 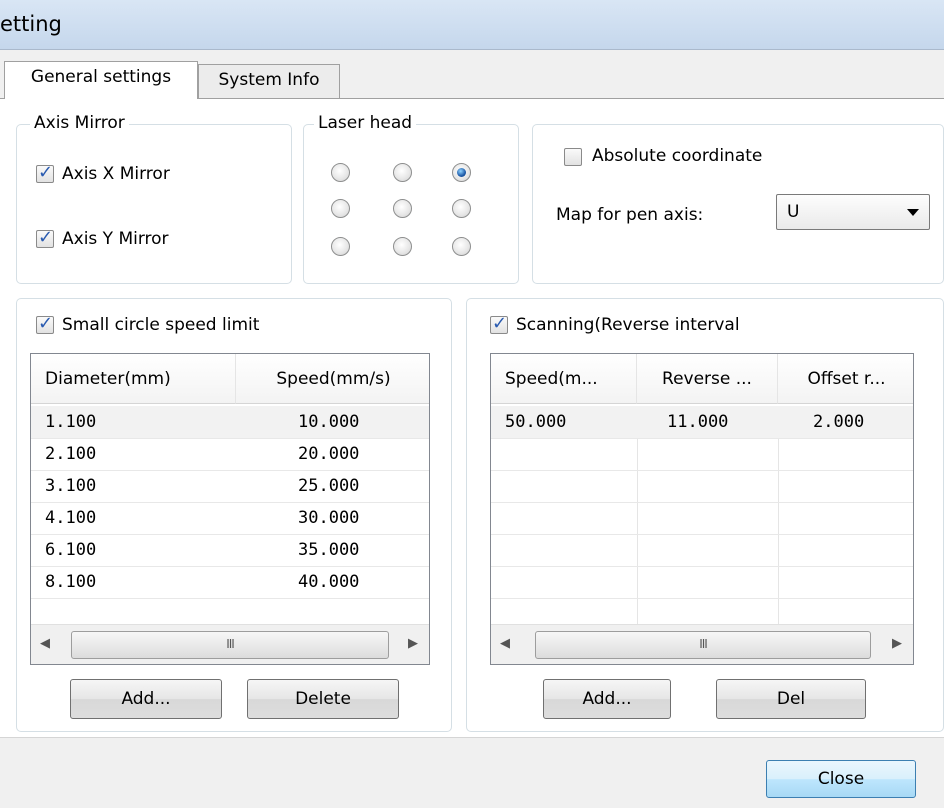 What do you see at coordinates (79, 123) in the screenshot?
I see `axis-mirror-legend: Axis Mirror` at bounding box center [79, 123].